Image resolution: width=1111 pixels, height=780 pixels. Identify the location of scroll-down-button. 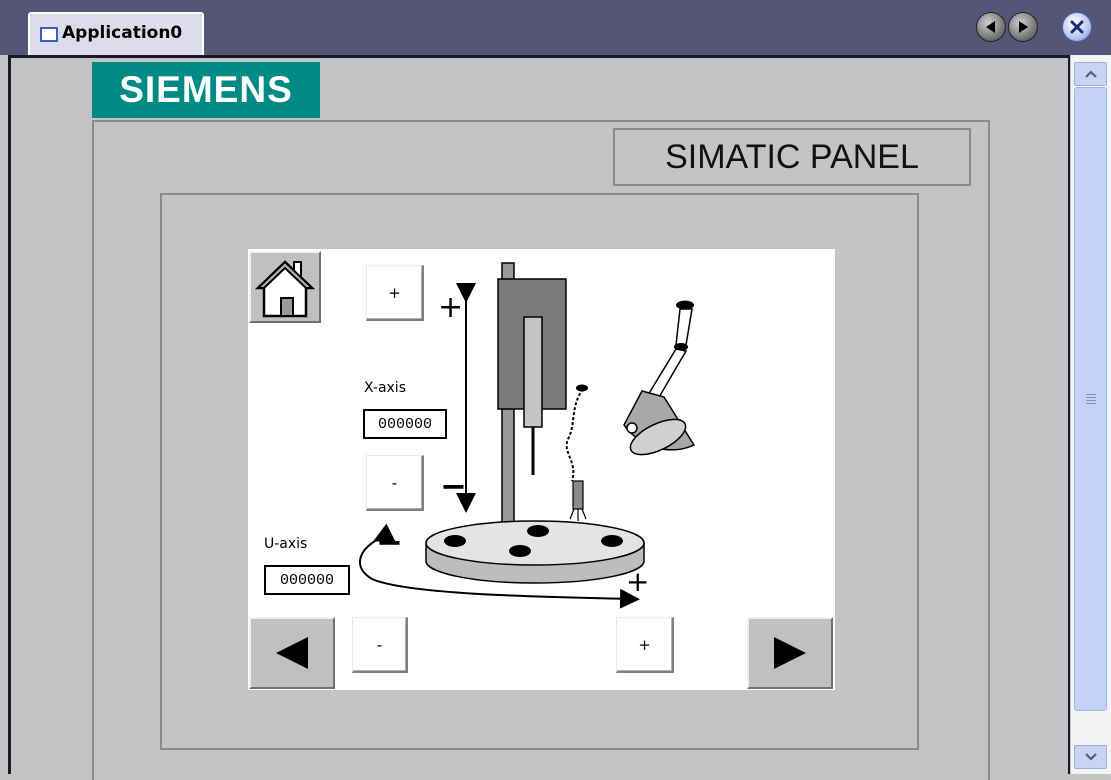
(1090, 757).